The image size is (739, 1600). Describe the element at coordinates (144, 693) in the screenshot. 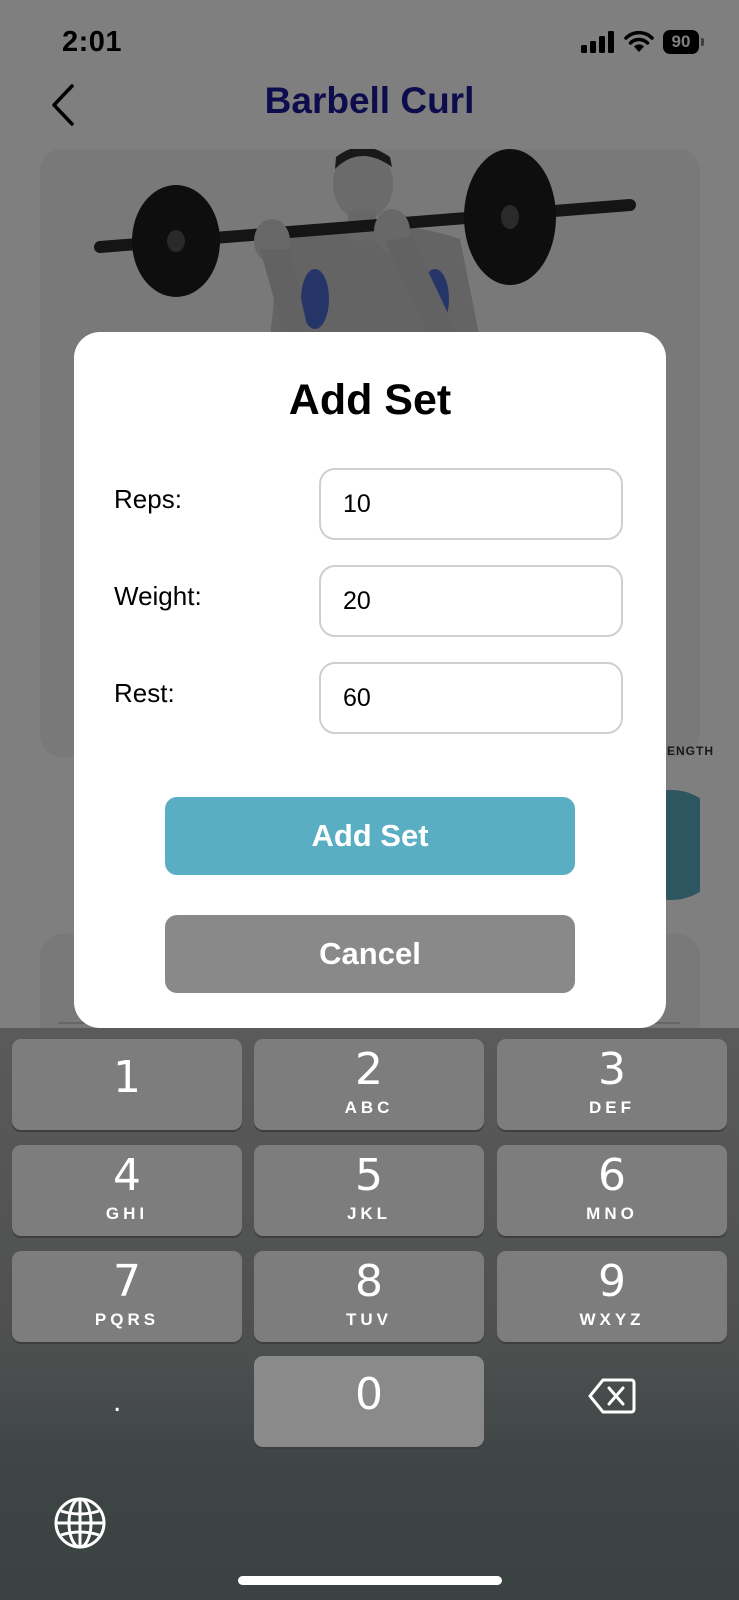

I see `rest-label: Rest:` at that location.